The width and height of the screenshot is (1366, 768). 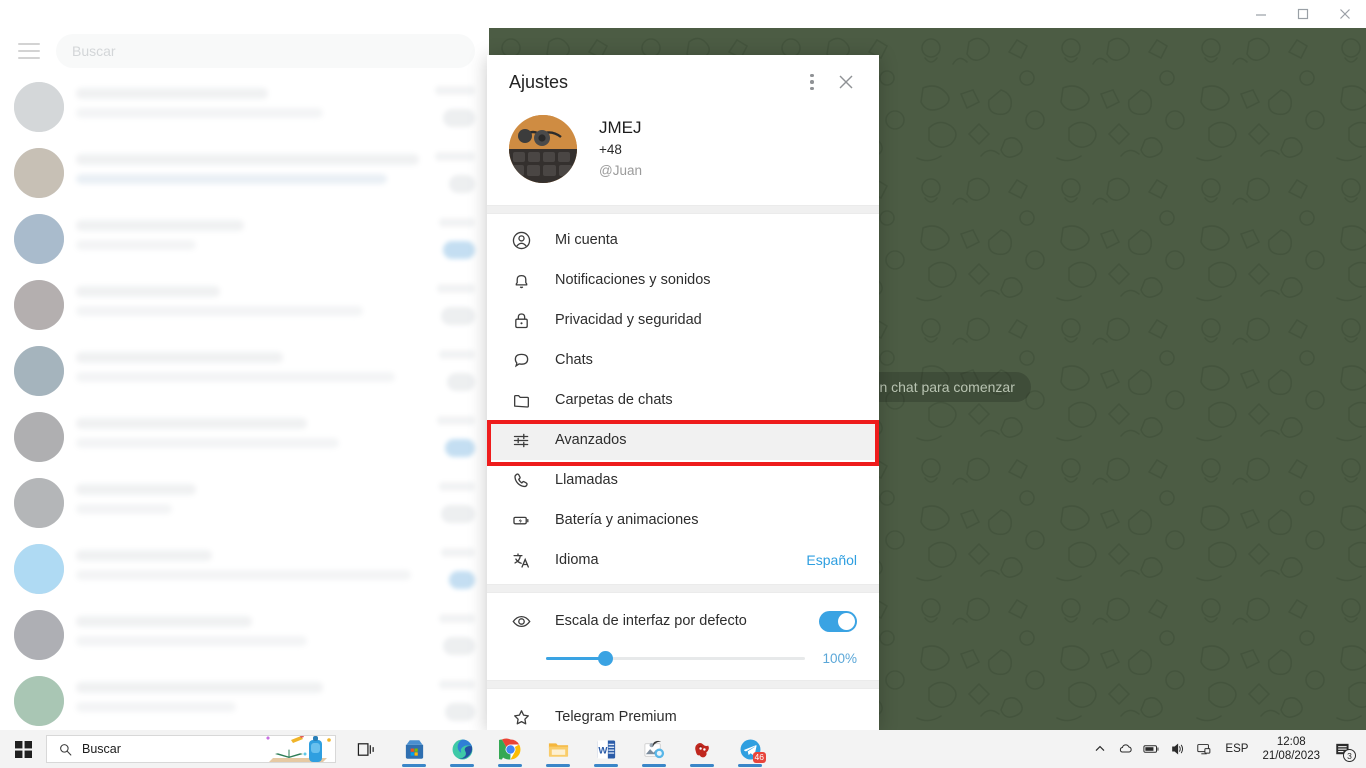 I want to click on avatar-image, so click(x=543, y=149).